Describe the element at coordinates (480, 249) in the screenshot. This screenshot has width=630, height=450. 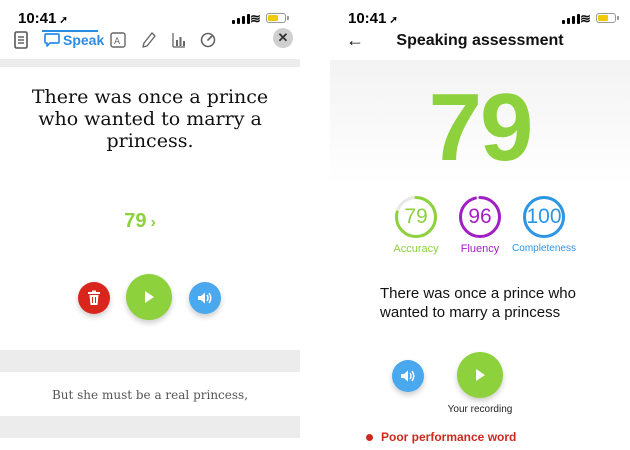
I see `fluency-label: Fluency` at that location.